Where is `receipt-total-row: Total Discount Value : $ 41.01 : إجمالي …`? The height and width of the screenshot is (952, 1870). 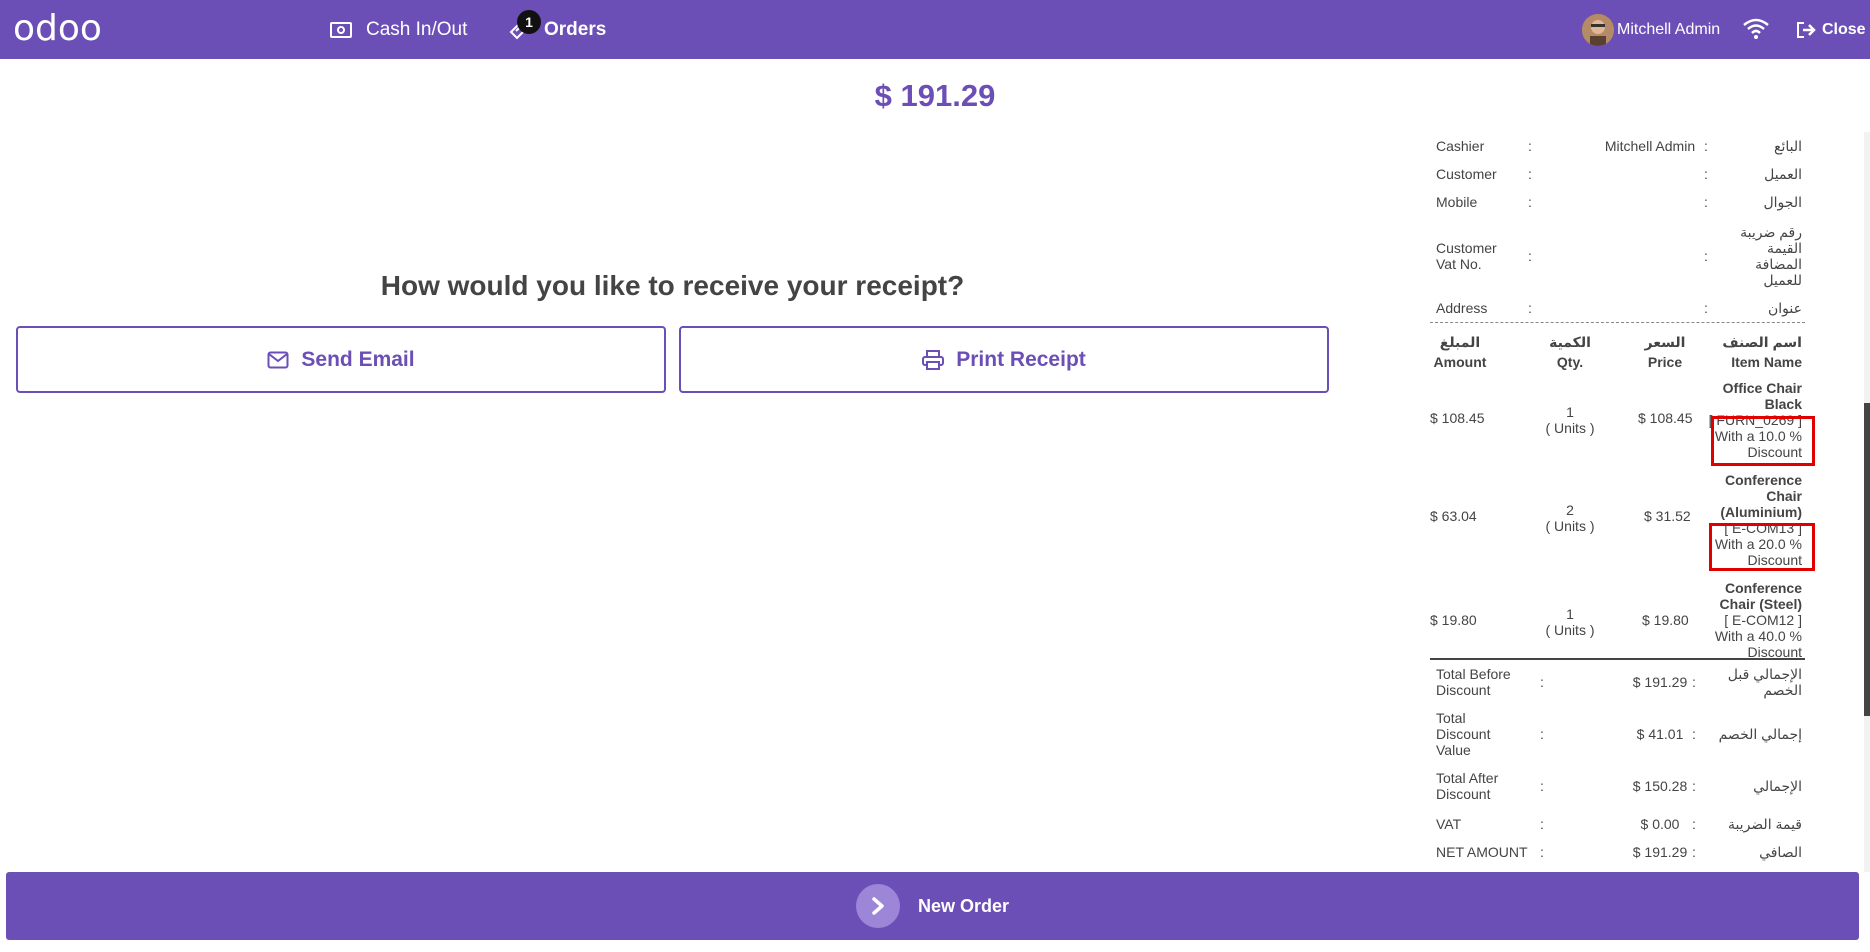
receipt-total-row: Total Discount Value : $ 41.01 : إجمالي … is located at coordinates (1620, 738).